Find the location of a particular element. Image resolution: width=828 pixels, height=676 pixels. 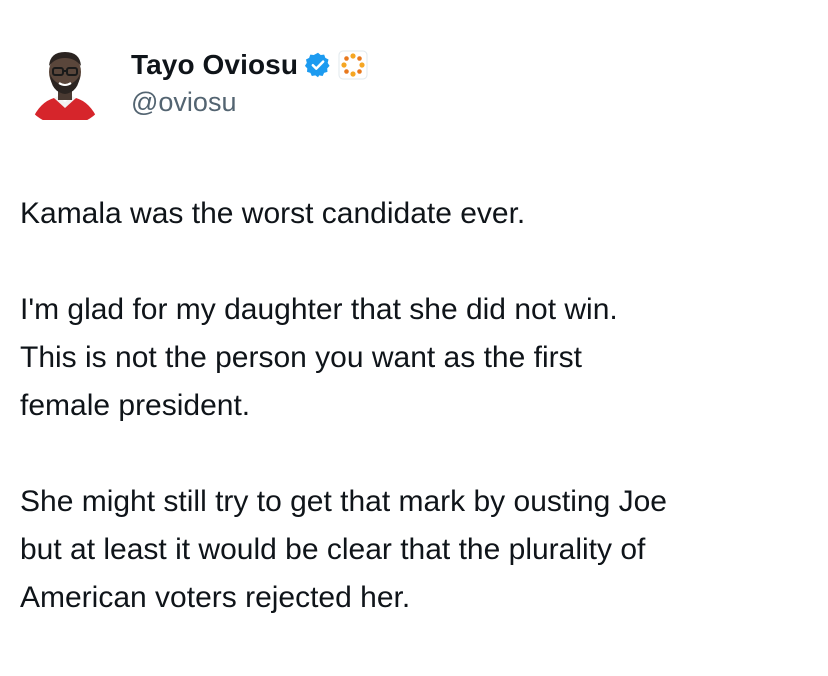

tweet-paragraph: Kamala was the worst candidate ever. is located at coordinates (415, 214).